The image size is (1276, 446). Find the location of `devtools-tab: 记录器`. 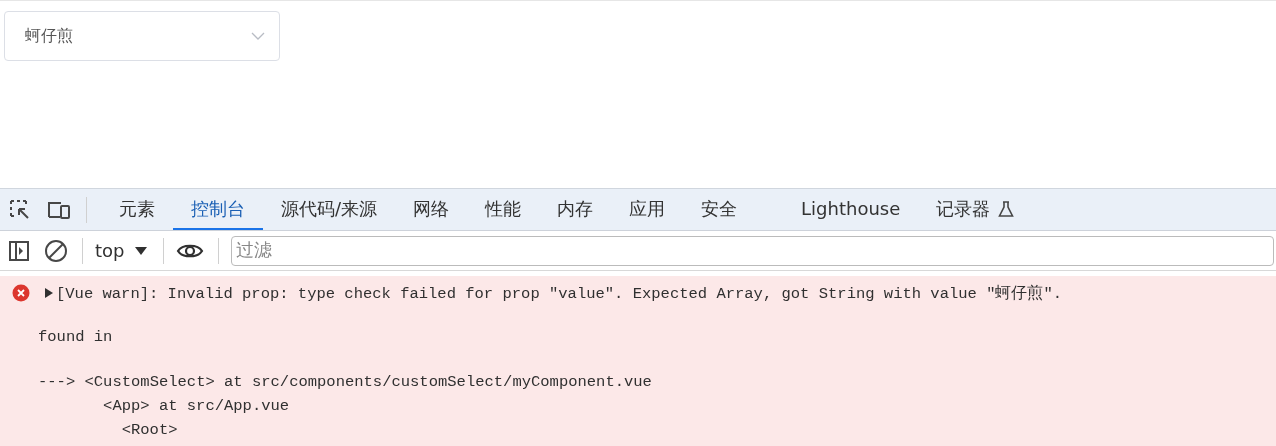

devtools-tab: 记录器 is located at coordinates (975, 209).